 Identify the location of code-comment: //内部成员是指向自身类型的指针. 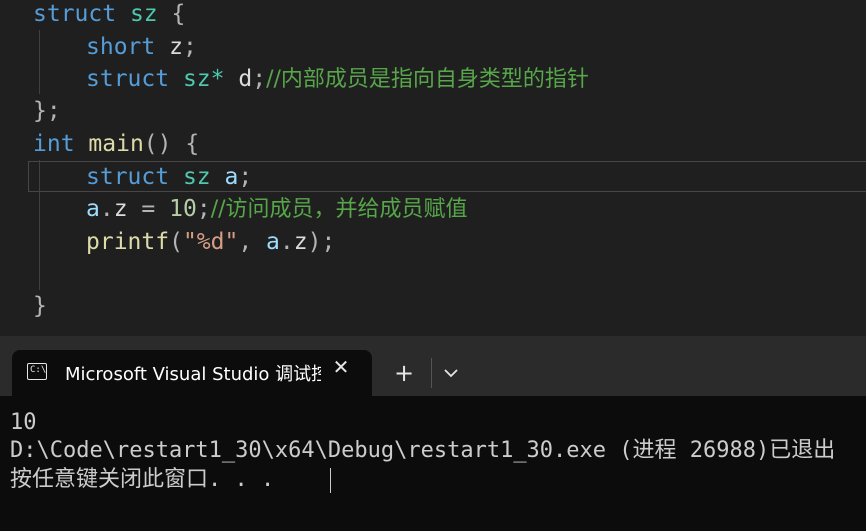
(427, 79).